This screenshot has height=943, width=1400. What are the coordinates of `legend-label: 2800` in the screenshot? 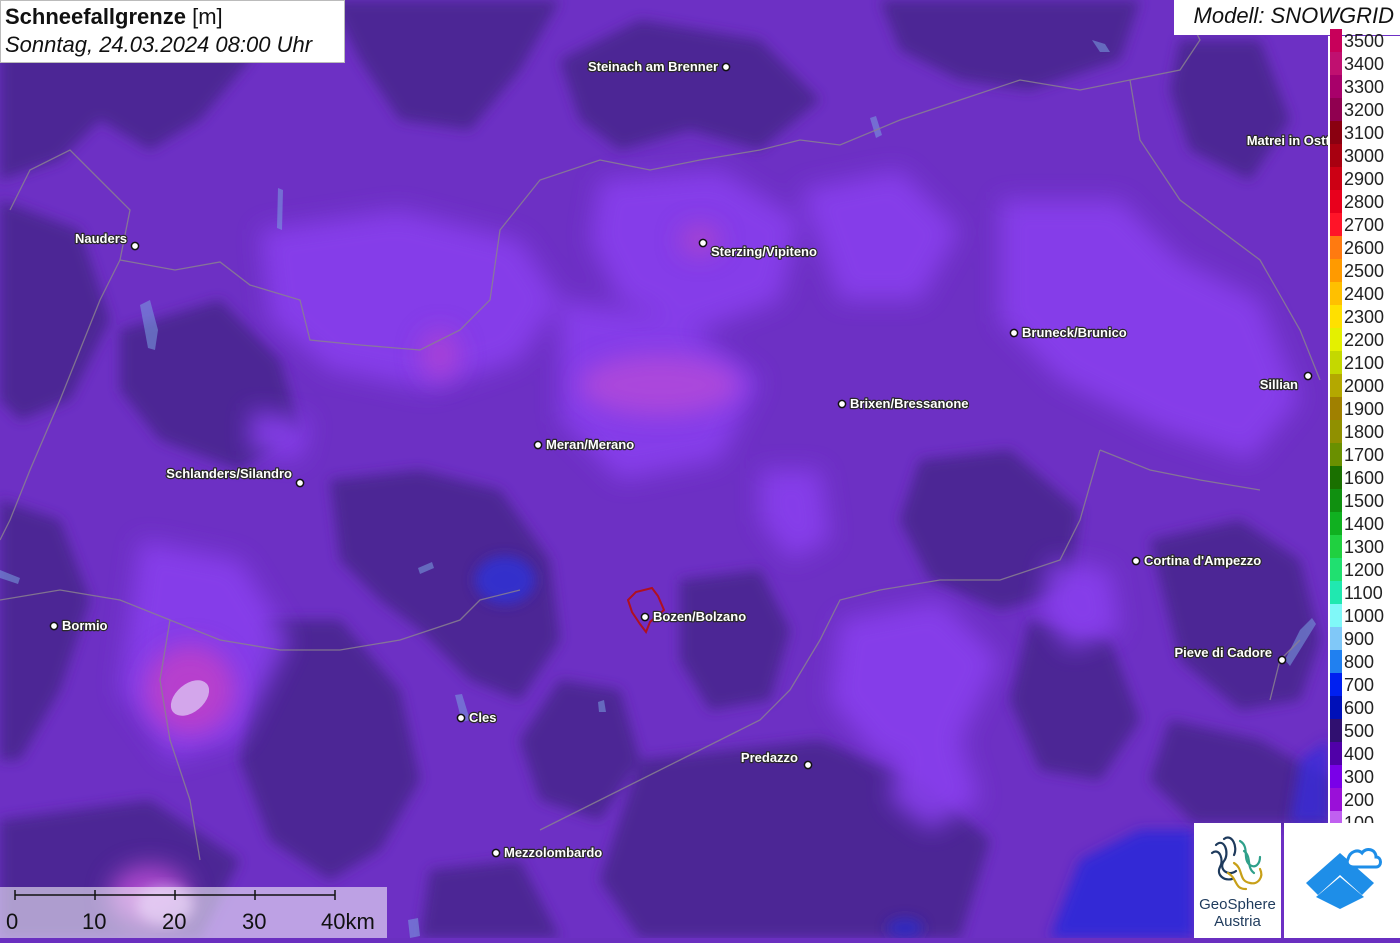 It's located at (1364, 202).